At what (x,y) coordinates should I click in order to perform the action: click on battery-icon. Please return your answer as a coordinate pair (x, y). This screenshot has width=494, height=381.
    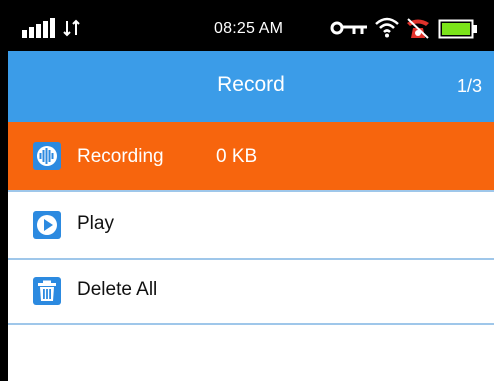
    Looking at the image, I should click on (457, 29).